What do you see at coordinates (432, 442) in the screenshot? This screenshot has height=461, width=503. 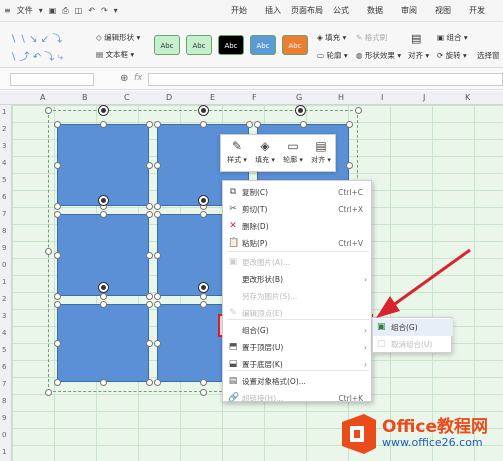 I see `logo-url: www.office26.com` at bounding box center [432, 442].